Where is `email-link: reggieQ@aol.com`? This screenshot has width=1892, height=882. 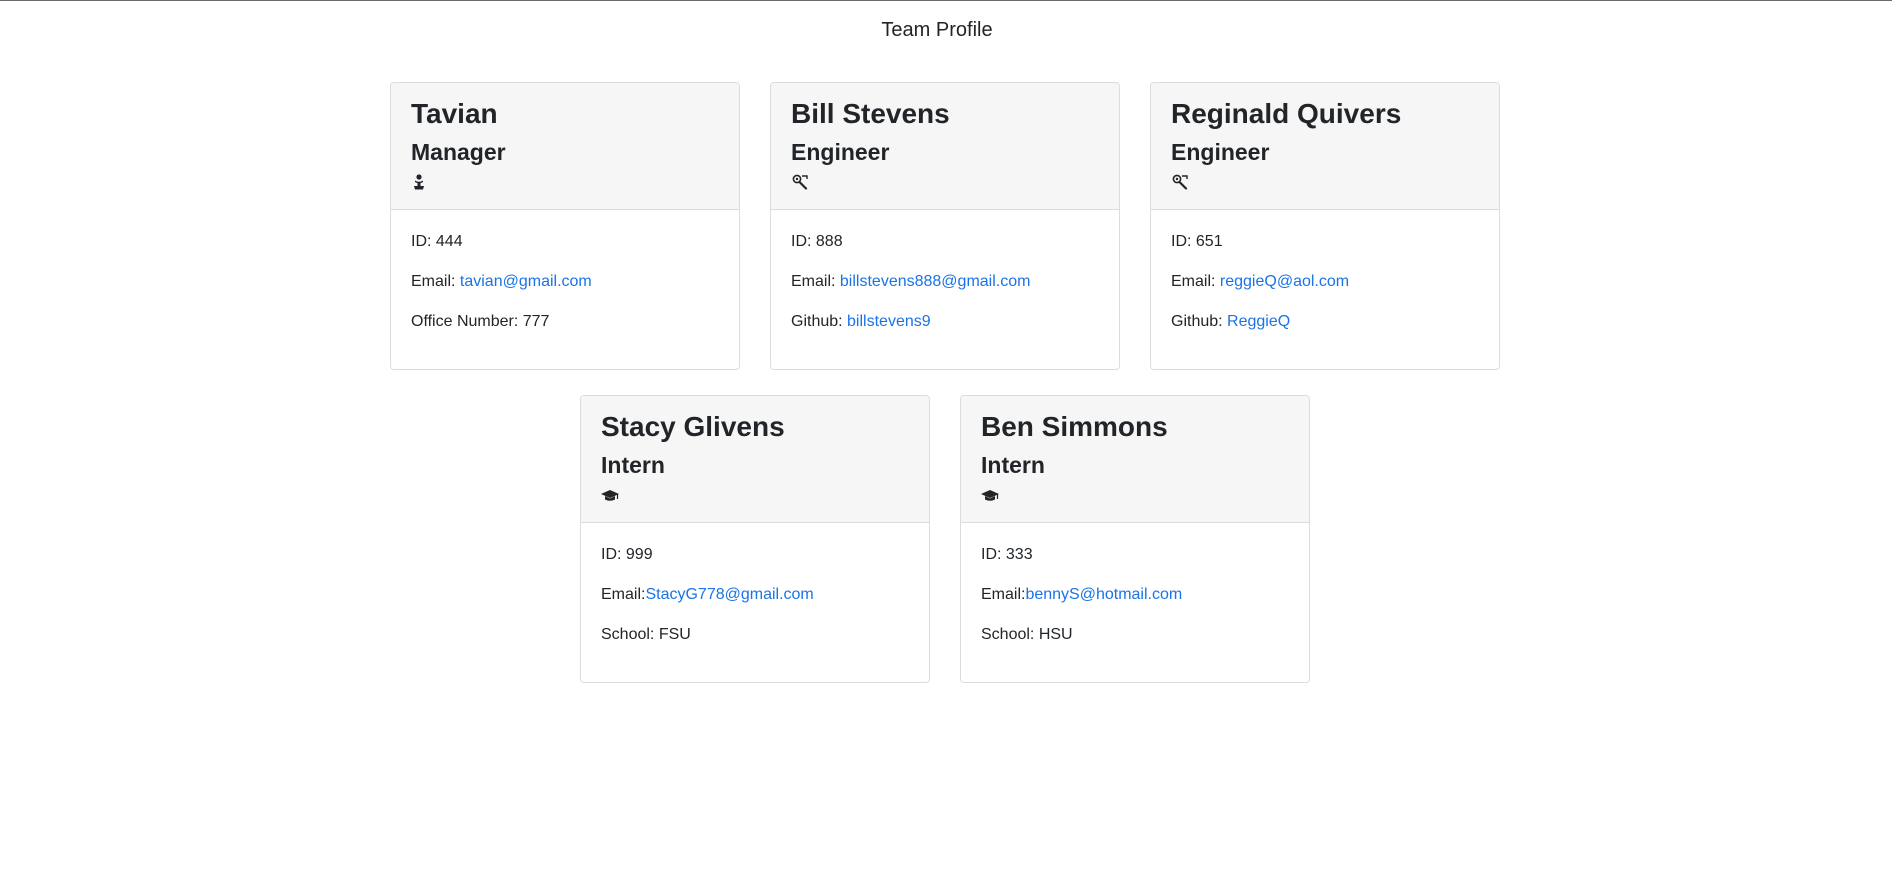 email-link: reggieQ@aol.com is located at coordinates (1284, 281).